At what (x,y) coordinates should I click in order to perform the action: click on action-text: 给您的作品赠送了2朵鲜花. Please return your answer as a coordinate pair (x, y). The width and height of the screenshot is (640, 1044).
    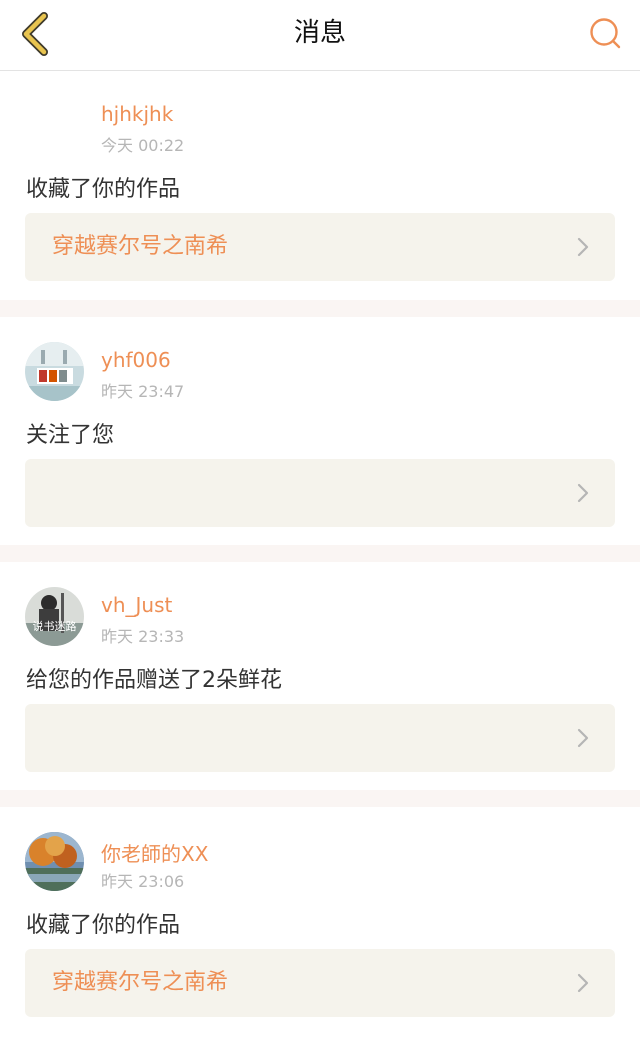
    Looking at the image, I should click on (154, 680).